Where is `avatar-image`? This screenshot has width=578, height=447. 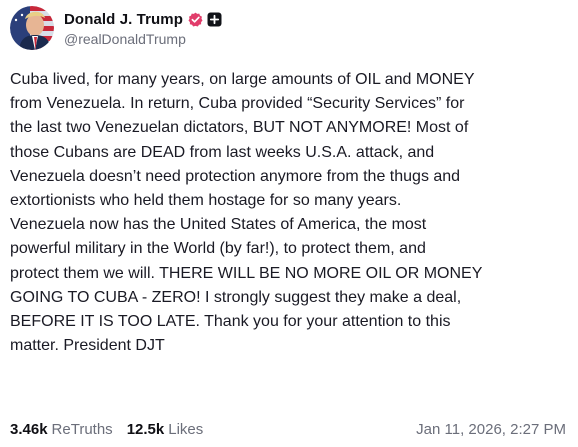
avatar-image is located at coordinates (32, 28).